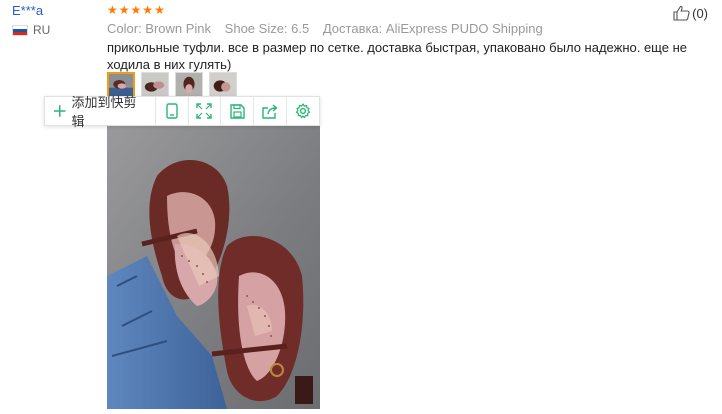 This screenshot has height=414, width=722. Describe the element at coordinates (104, 112) in the screenshot. I see `add-to-clip-label: 添加到快剪辑` at that location.